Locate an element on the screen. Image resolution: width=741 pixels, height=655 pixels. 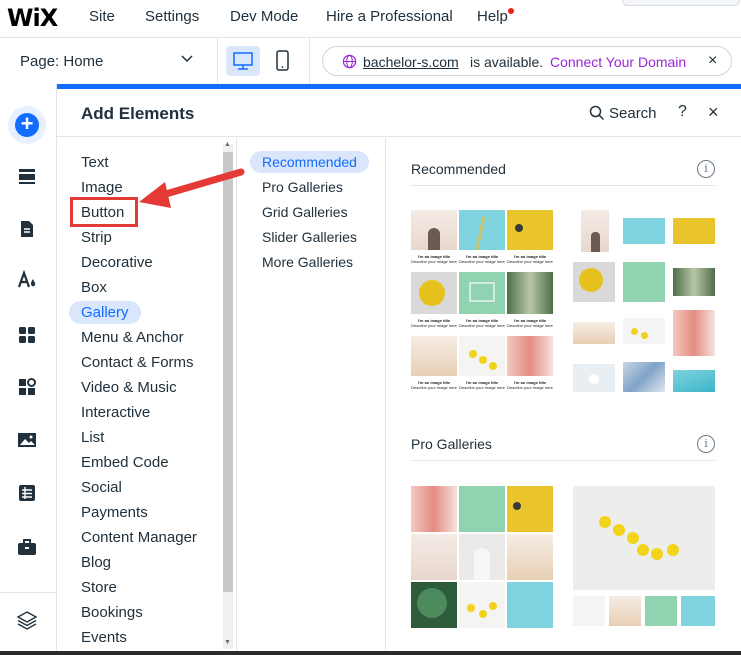
panel-header: Add Elements Search ? × is located at coordinates (399, 113).